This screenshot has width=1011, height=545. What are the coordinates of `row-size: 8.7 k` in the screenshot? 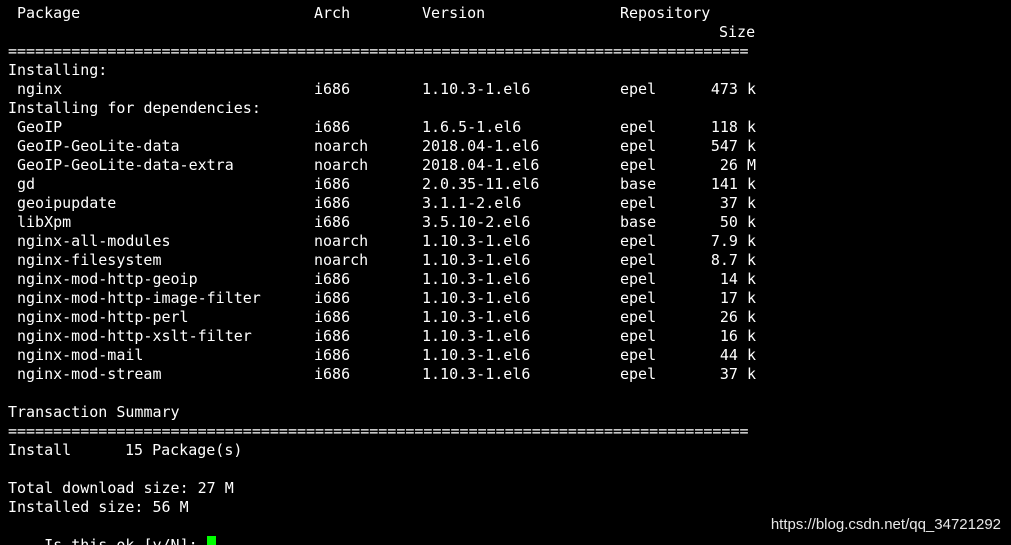 It's located at (733, 260).